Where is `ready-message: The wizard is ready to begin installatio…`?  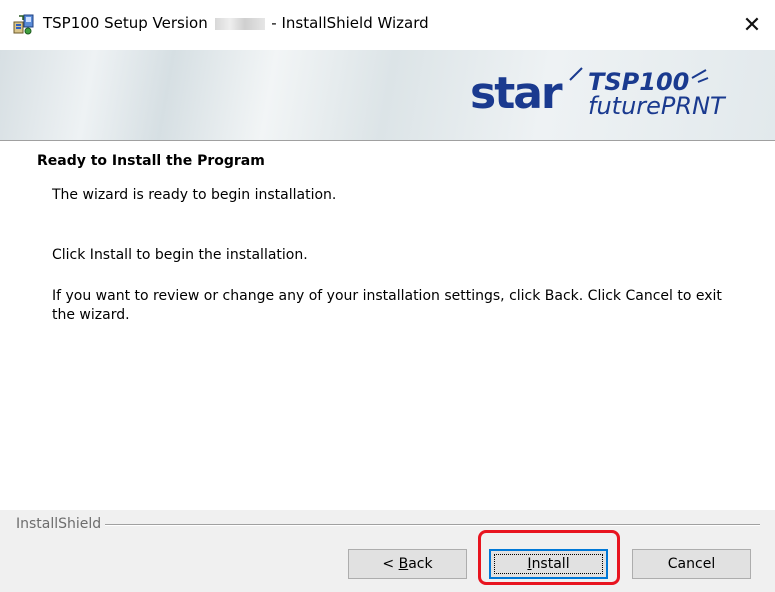 ready-message: The wizard is ready to begin installatio… is located at coordinates (194, 195).